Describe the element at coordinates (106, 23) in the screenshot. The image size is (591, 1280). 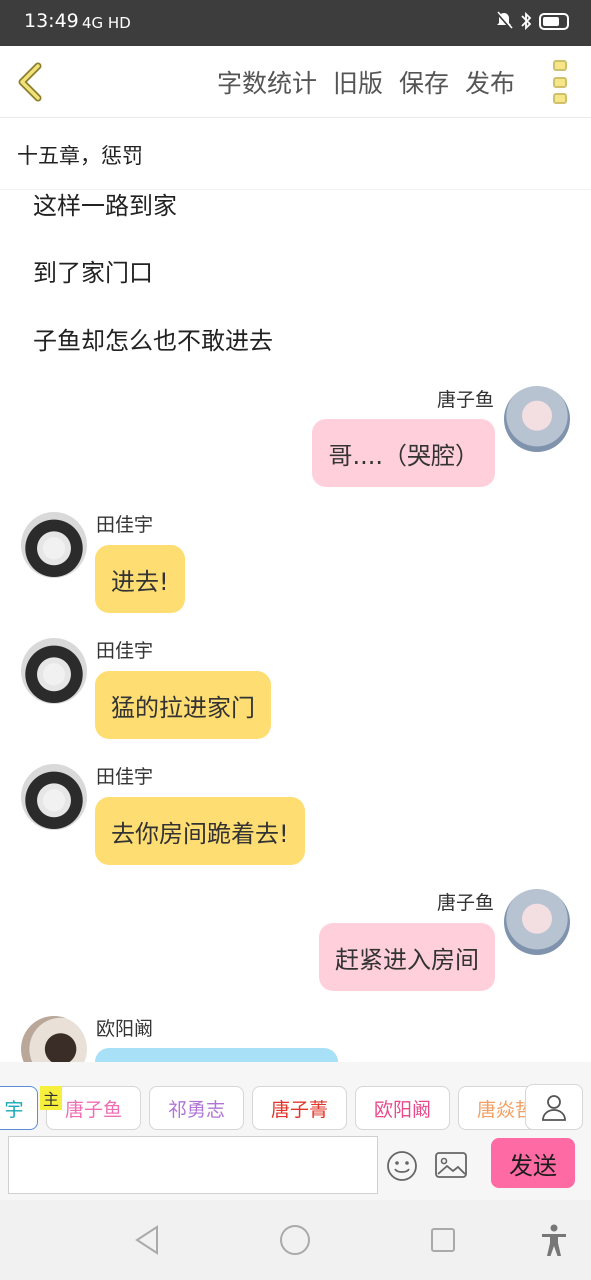
I see `network-indicator: 4G HD` at that location.